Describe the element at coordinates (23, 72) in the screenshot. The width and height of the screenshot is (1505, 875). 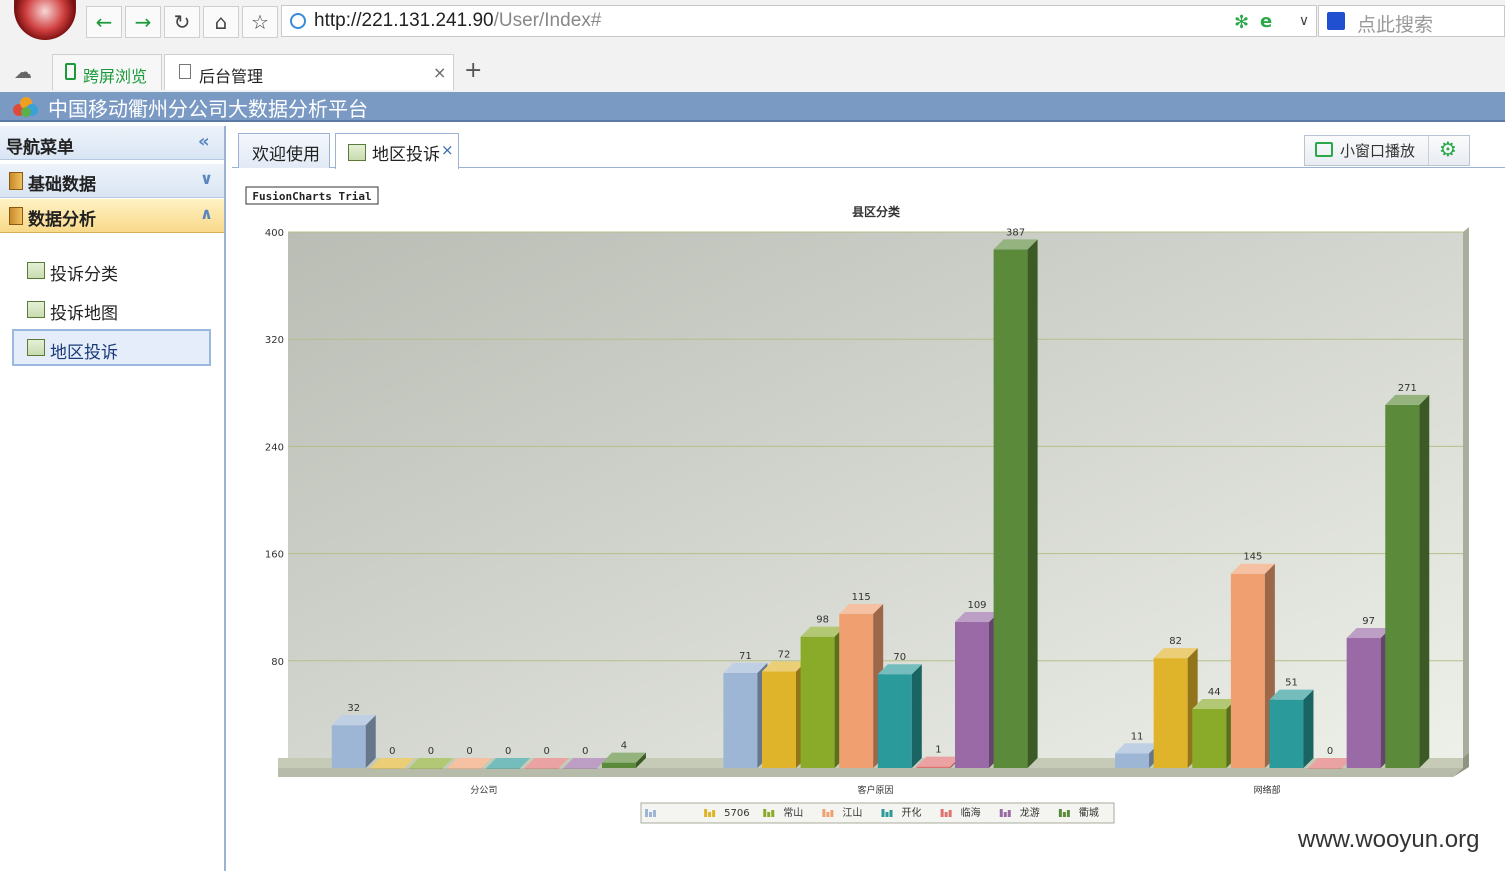
I see `cloud-icon: ☁` at that location.